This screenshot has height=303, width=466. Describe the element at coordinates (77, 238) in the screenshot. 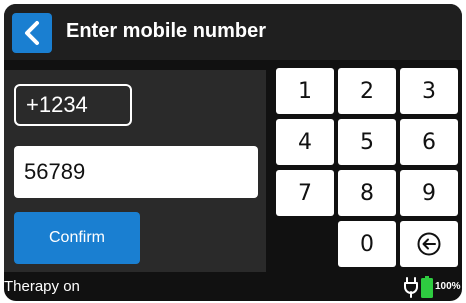

I see `confirm-button: Confirm` at that location.